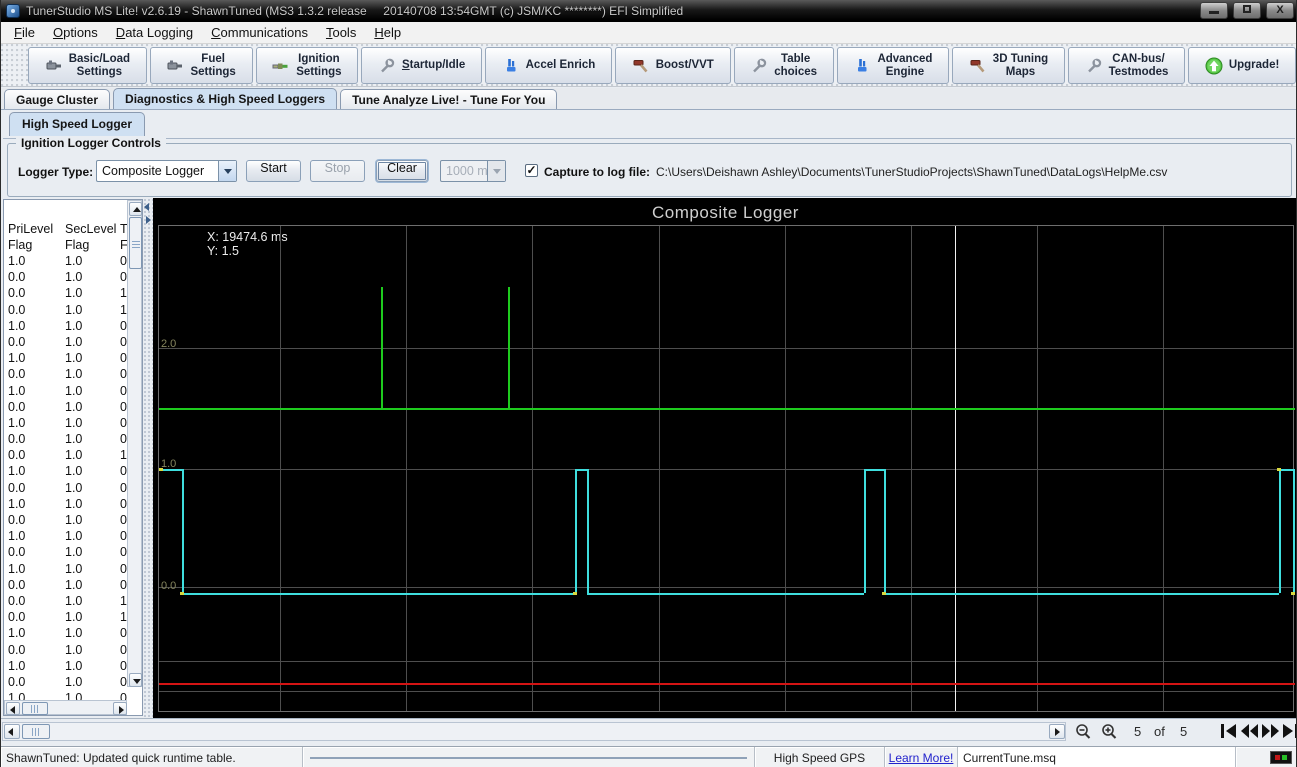  I want to click on menu-item-file: File, so click(24, 32).